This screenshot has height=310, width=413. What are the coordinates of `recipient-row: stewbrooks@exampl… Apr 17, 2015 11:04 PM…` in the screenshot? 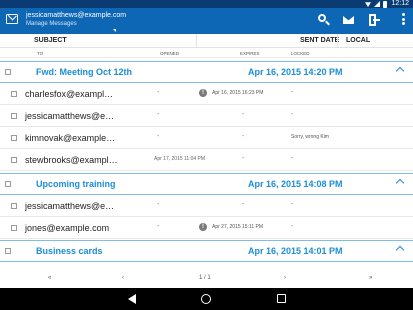 It's located at (206, 160).